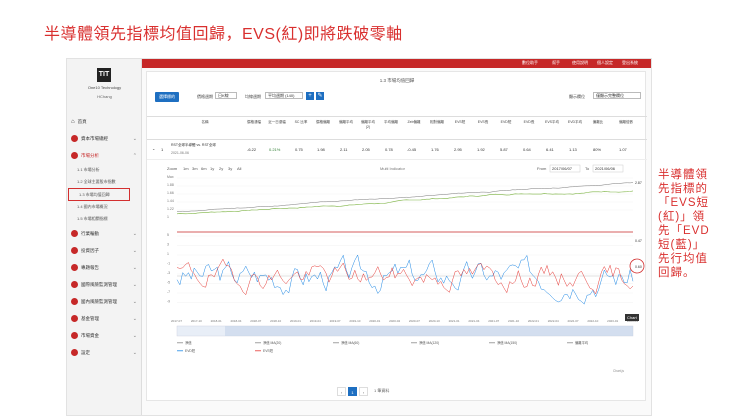 The height and width of the screenshot is (416, 740). I want to click on zoom-button: 3y, so click(230, 168).